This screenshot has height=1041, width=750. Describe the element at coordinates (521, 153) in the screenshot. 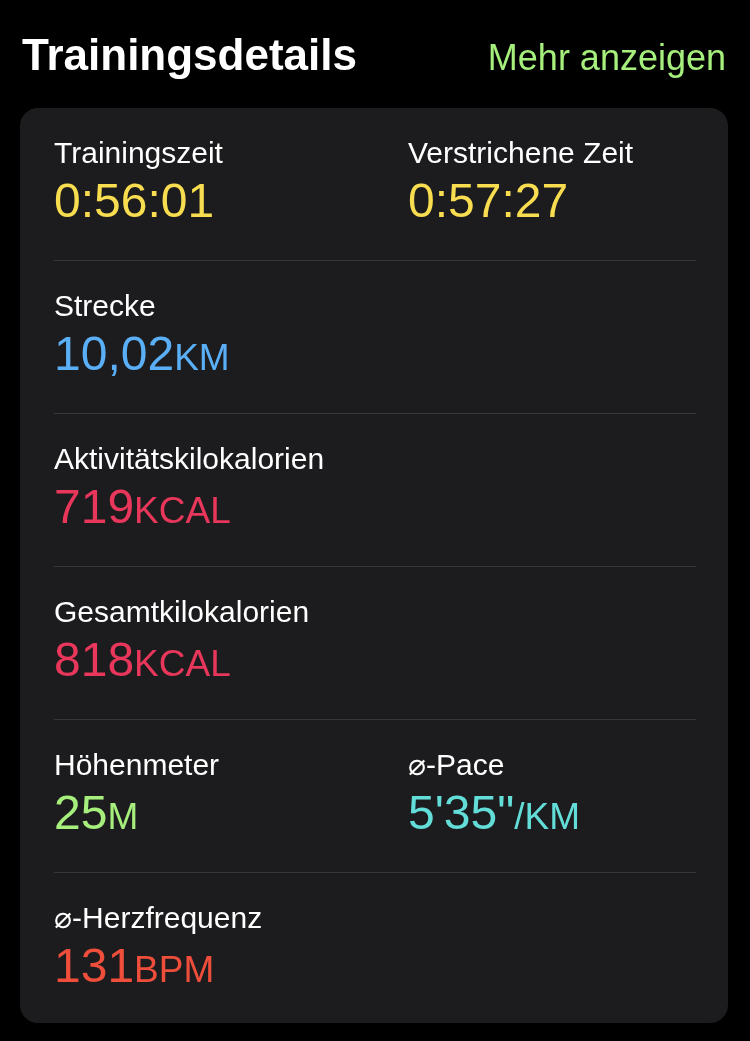

I see `metric-label: Verstrichene Zeit` at that location.